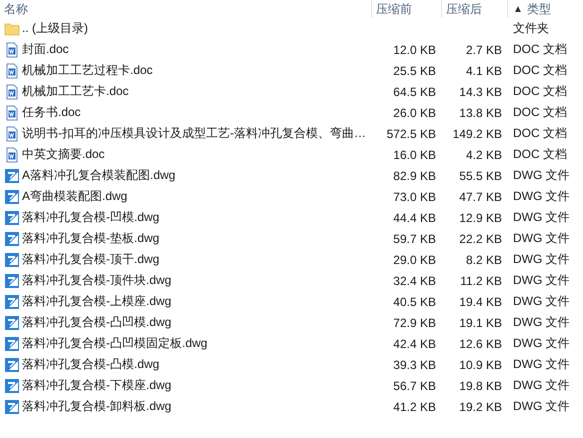  Describe the element at coordinates (414, 197) in the screenshot. I see `original-size: 73.0 KB` at that location.